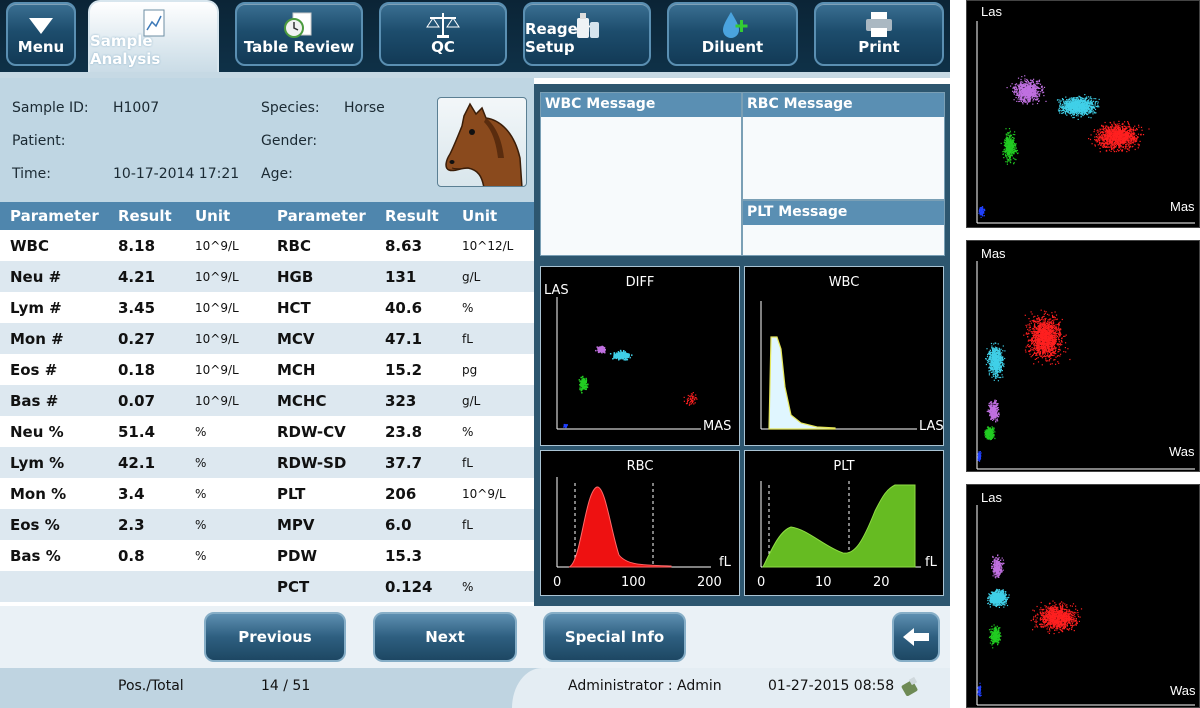 Image resolution: width=1200 pixels, height=708 pixels. What do you see at coordinates (38, 494) in the screenshot?
I see `parameter-name: Mon %` at bounding box center [38, 494].